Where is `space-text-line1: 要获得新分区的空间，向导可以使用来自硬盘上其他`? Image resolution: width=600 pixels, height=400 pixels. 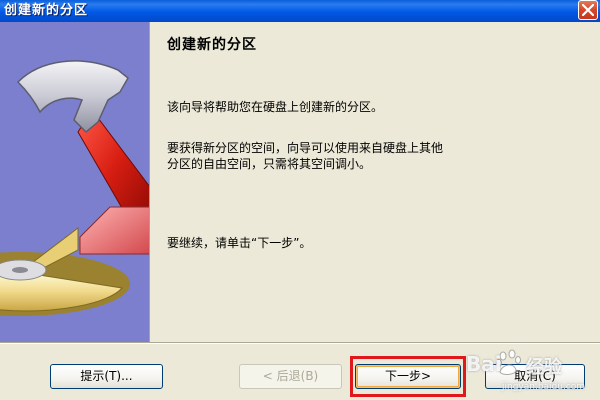
space-text-line1: 要获得新分区的空间，向导可以使用来自硬盘上其他 is located at coordinates (305, 148).